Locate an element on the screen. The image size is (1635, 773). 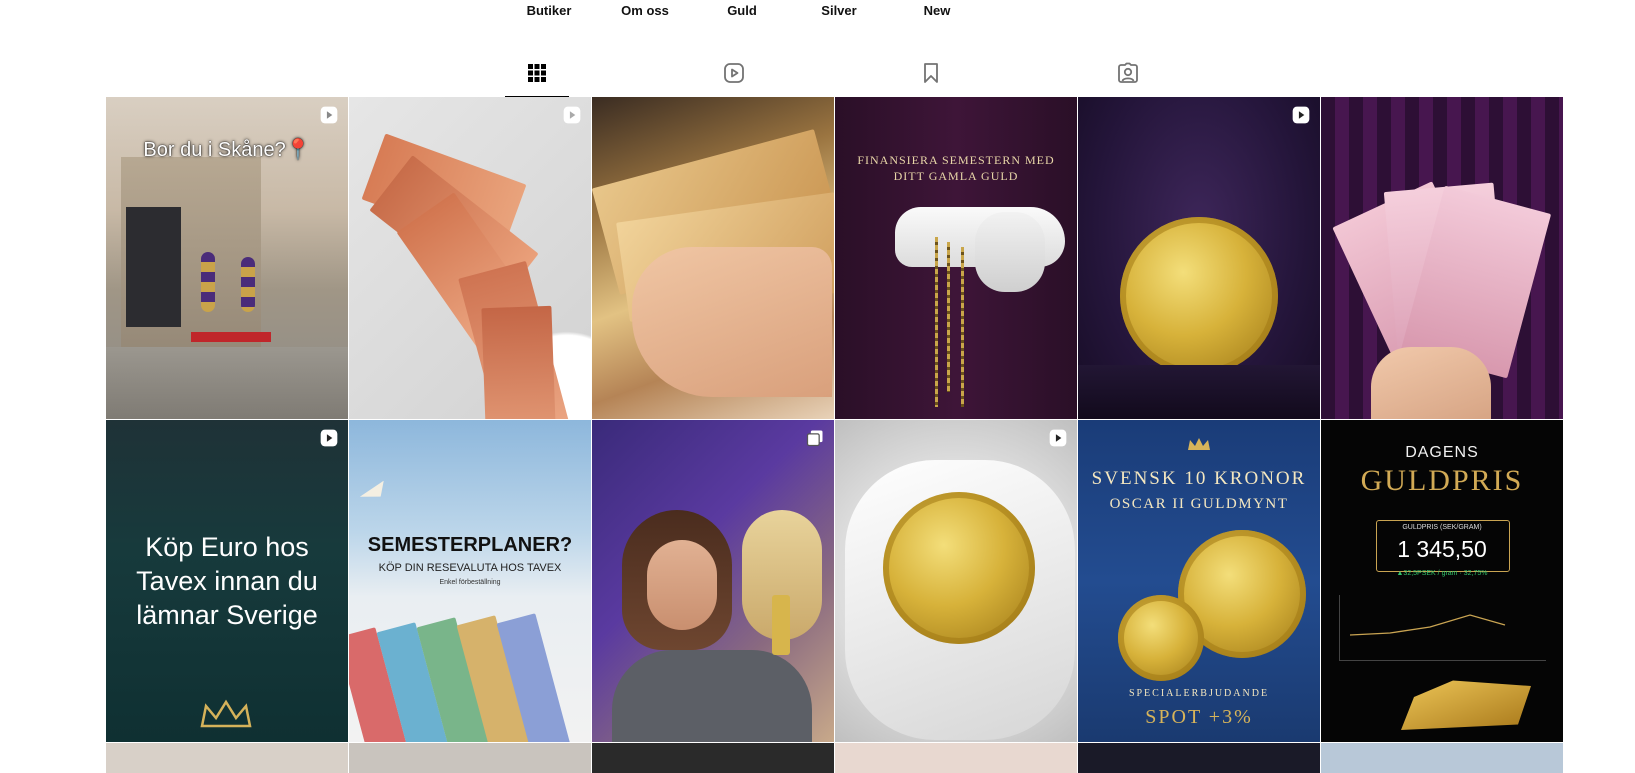
post-offer-value: SPOT +3% is located at coordinates (1199, 717).